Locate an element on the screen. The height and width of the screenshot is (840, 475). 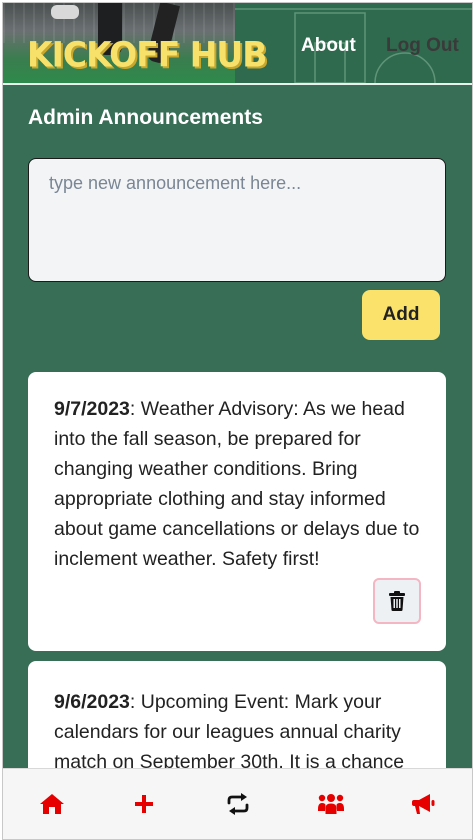
nav-add-button is located at coordinates (144, 804).